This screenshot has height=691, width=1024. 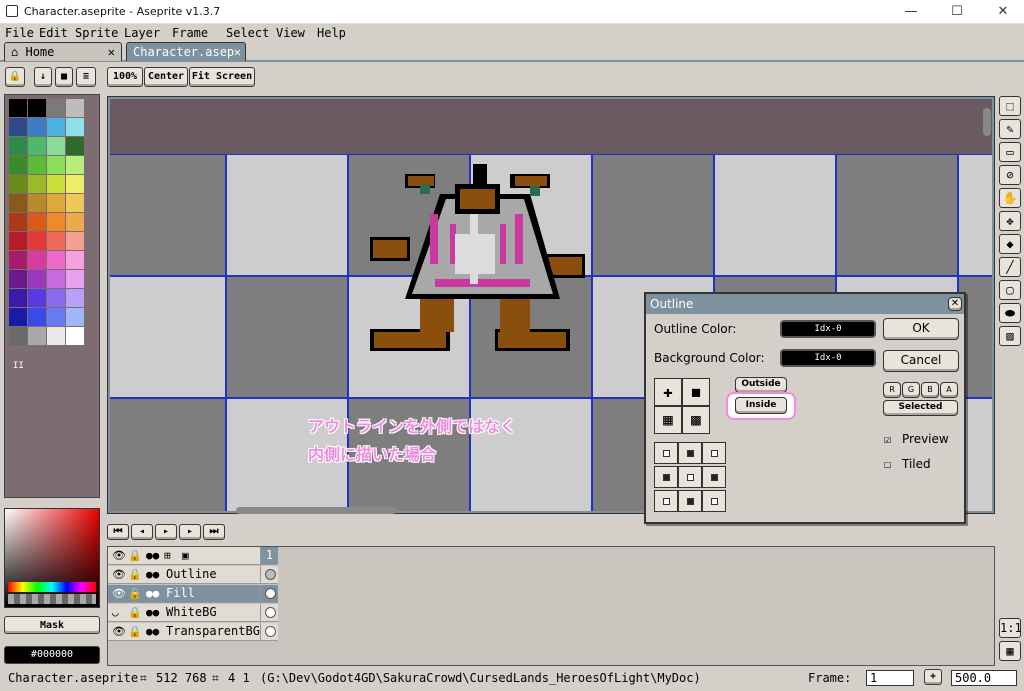 What do you see at coordinates (86, 77) in the screenshot?
I see `menu-lines-icon: ≡` at bounding box center [86, 77].